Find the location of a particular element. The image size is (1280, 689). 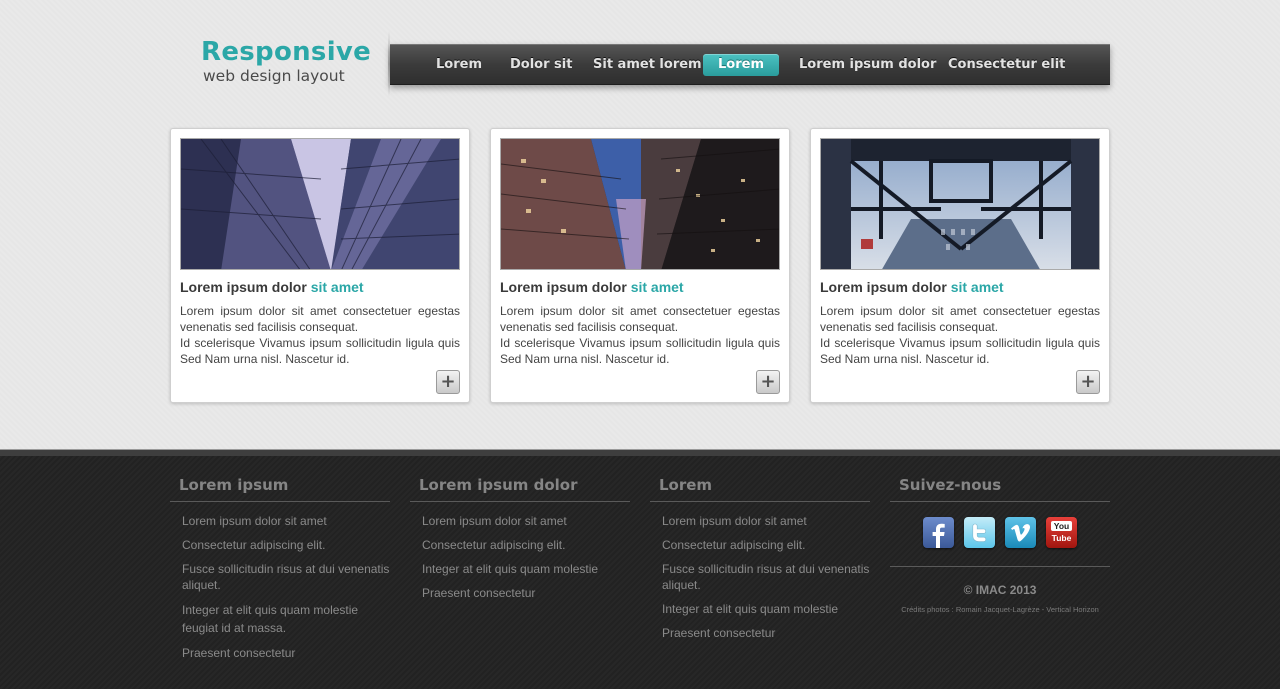

card-image-skyscrapers is located at coordinates (320, 204).